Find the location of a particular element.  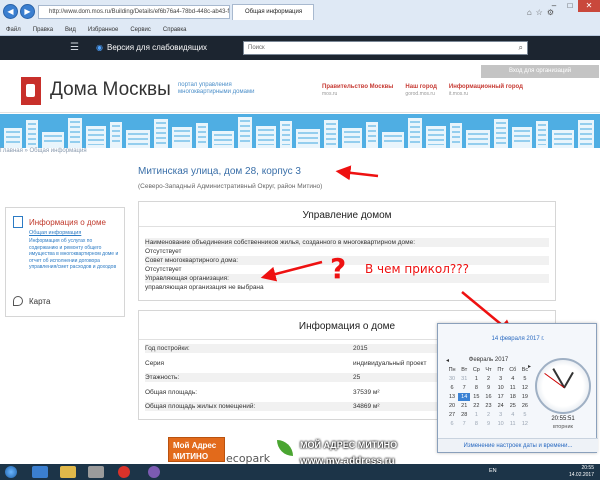

calendar-day: 24 is located at coordinates (501, 406).